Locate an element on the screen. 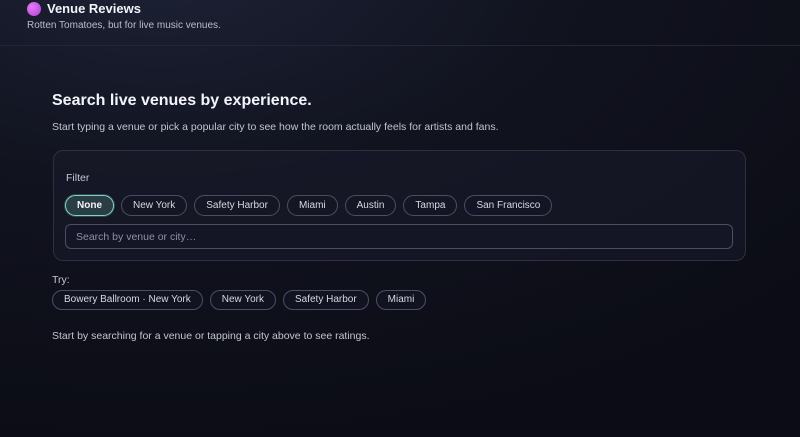  suggestion-chip-safety-harbor: Safety Harbor is located at coordinates (325, 300).